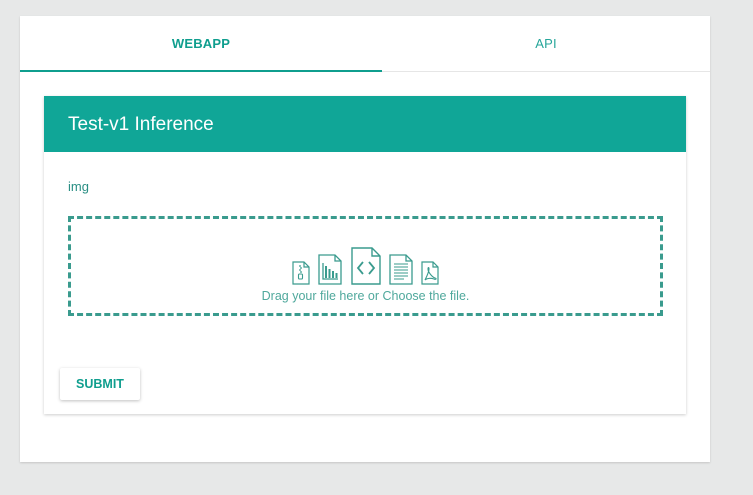 The image size is (753, 495). What do you see at coordinates (401, 269) in the screenshot?
I see `file-text-icon` at bounding box center [401, 269].